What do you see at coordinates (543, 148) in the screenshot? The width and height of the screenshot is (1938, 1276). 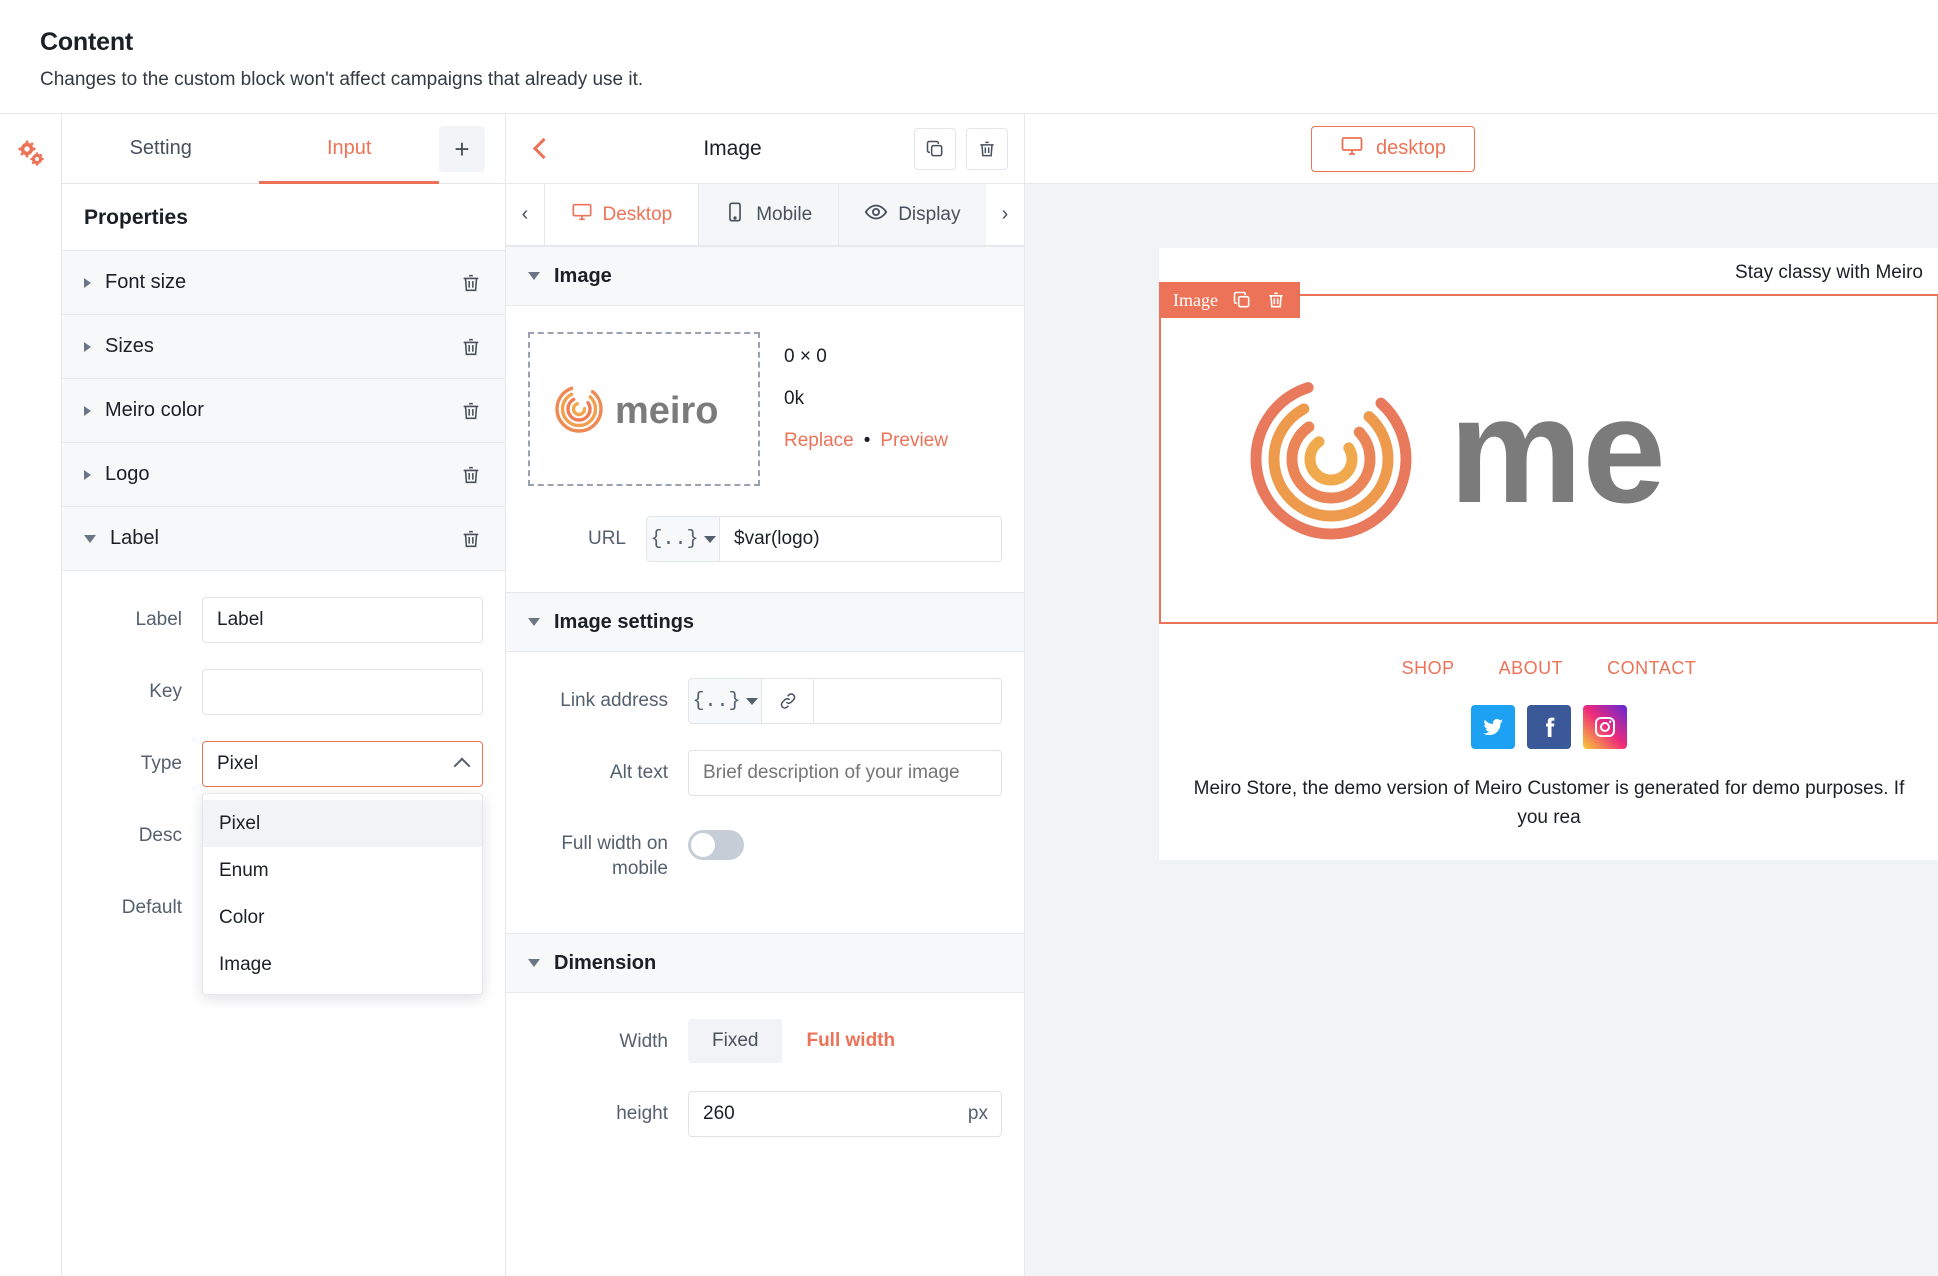 I see `chevron-left-icon` at bounding box center [543, 148].